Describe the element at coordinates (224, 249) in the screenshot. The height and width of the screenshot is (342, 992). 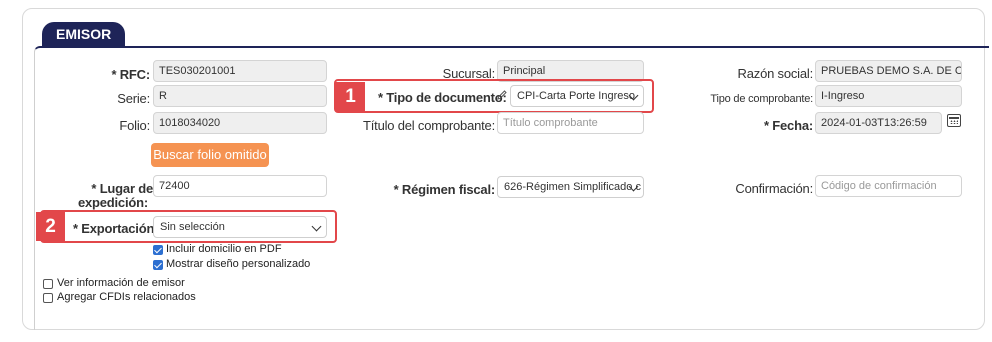
I see `incluir-domicilio-label: Incluir domicilio en PDF` at that location.